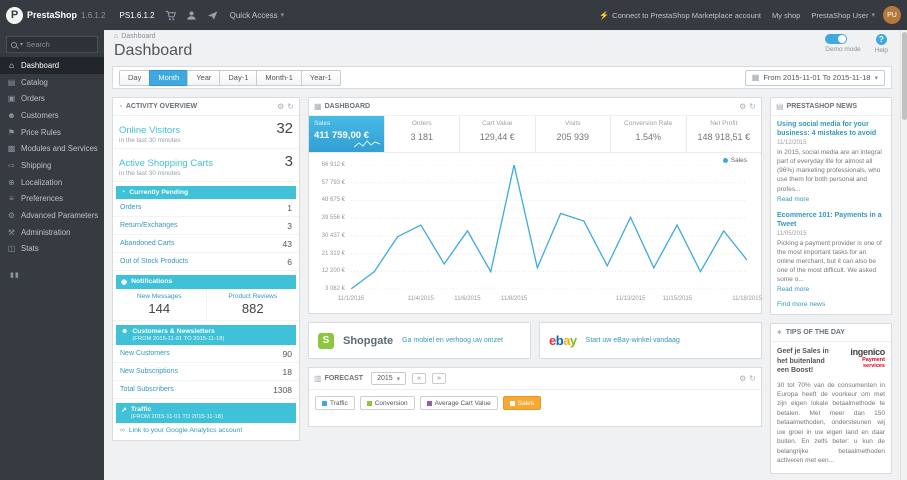 The height and width of the screenshot is (480, 907). Describe the element at coordinates (135, 77) in the screenshot. I see `filter-day-button: Day` at that location.